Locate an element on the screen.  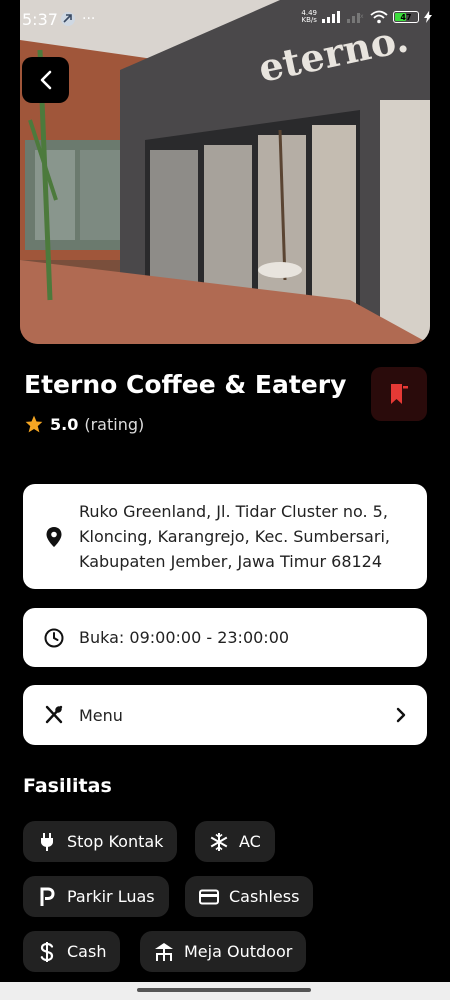
system-nav-bar is located at coordinates (225, 991).